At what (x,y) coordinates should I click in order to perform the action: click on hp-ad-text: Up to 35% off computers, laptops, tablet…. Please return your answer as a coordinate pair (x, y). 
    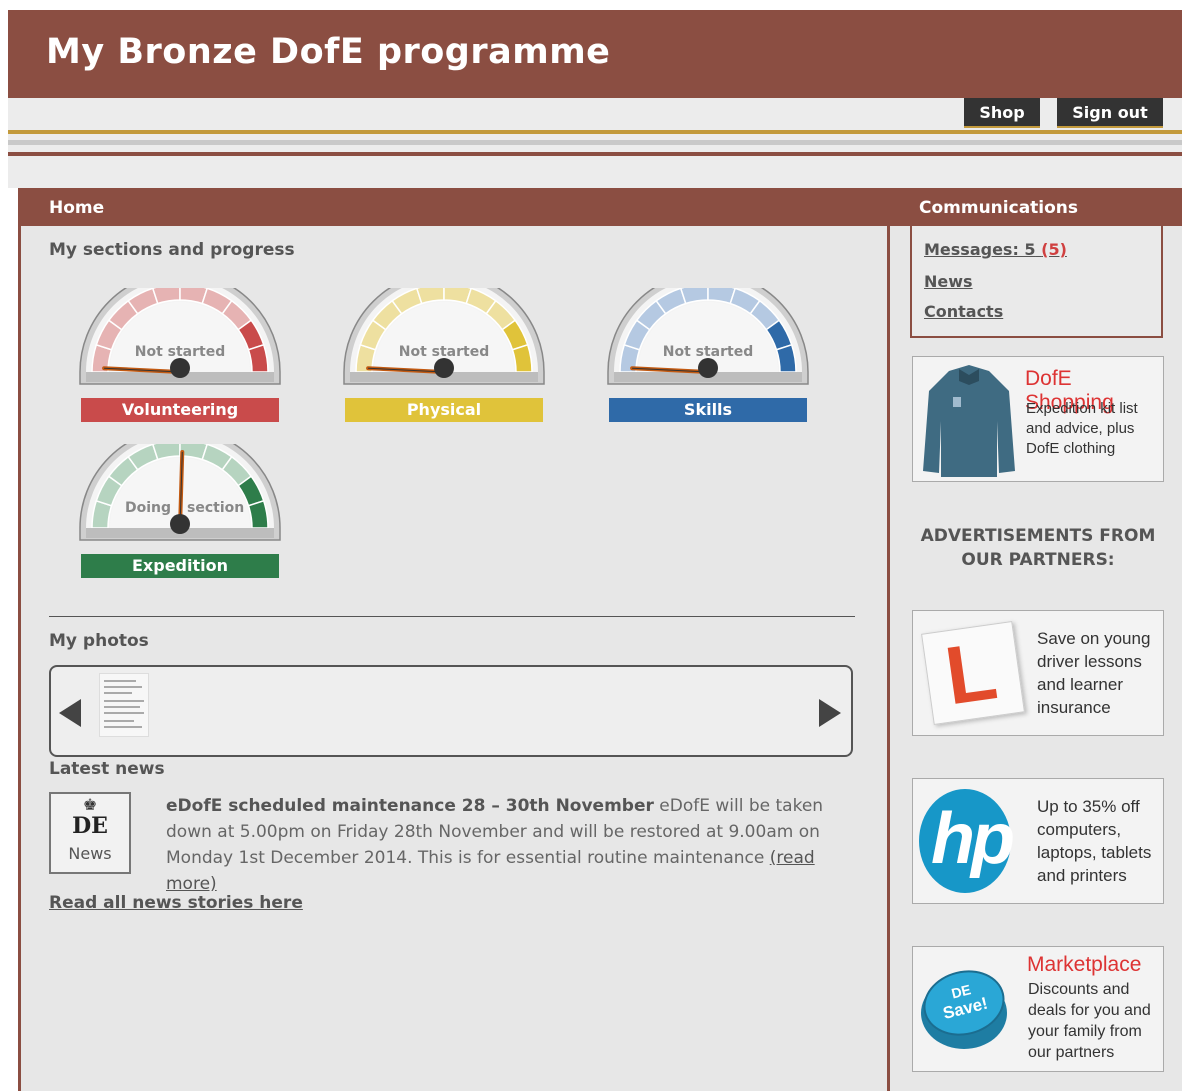
    Looking at the image, I should click on (1094, 841).